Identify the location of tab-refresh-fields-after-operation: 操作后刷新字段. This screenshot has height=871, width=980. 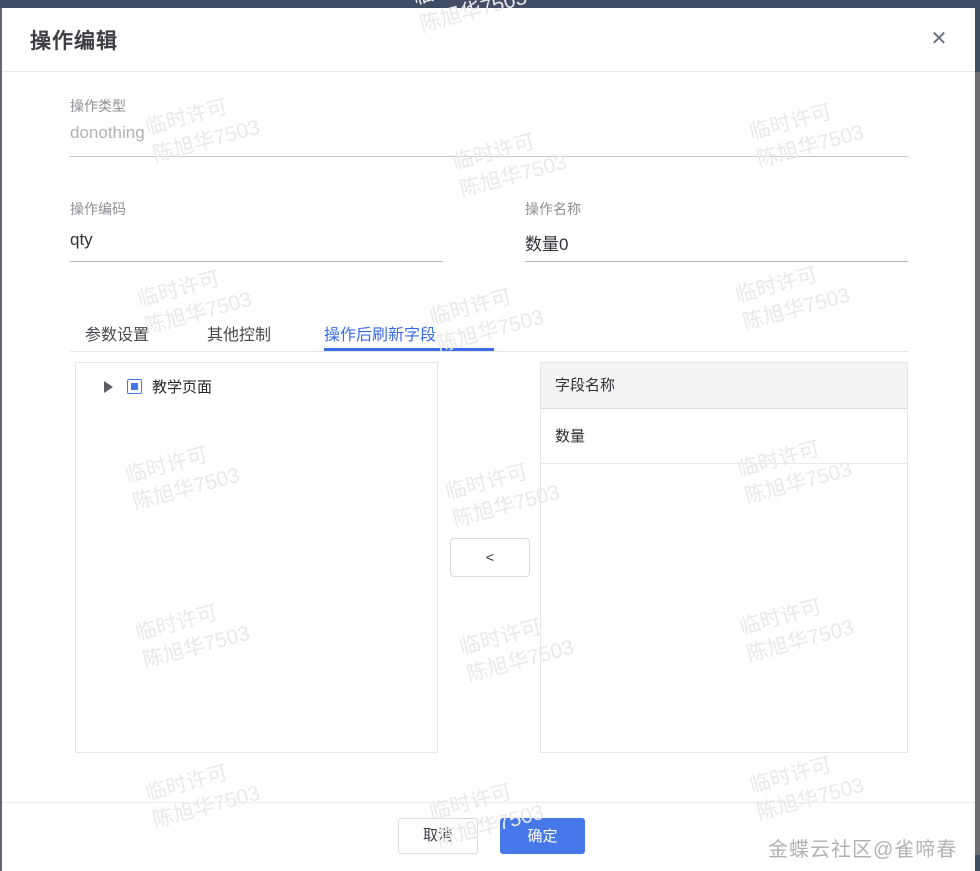
(380, 333).